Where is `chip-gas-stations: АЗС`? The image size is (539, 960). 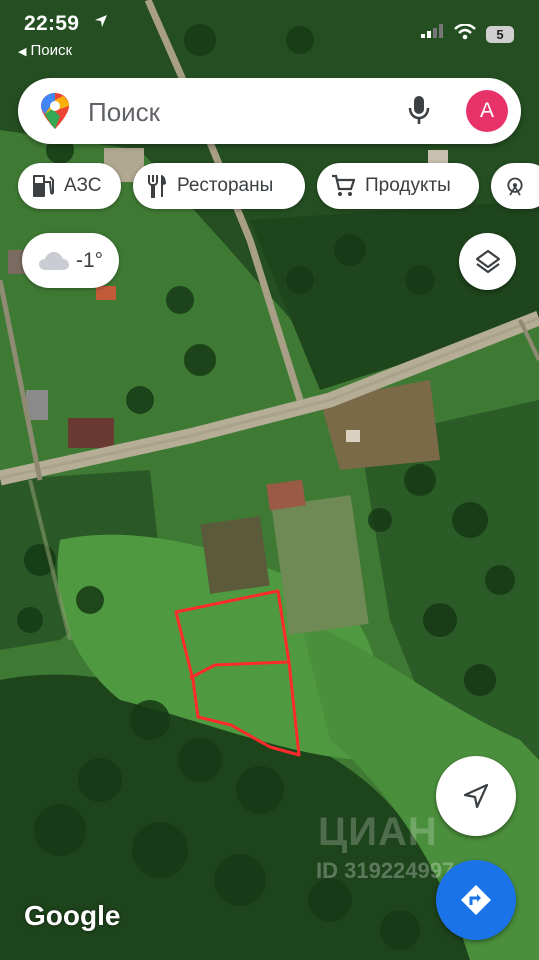 chip-gas-stations: АЗС is located at coordinates (69, 186).